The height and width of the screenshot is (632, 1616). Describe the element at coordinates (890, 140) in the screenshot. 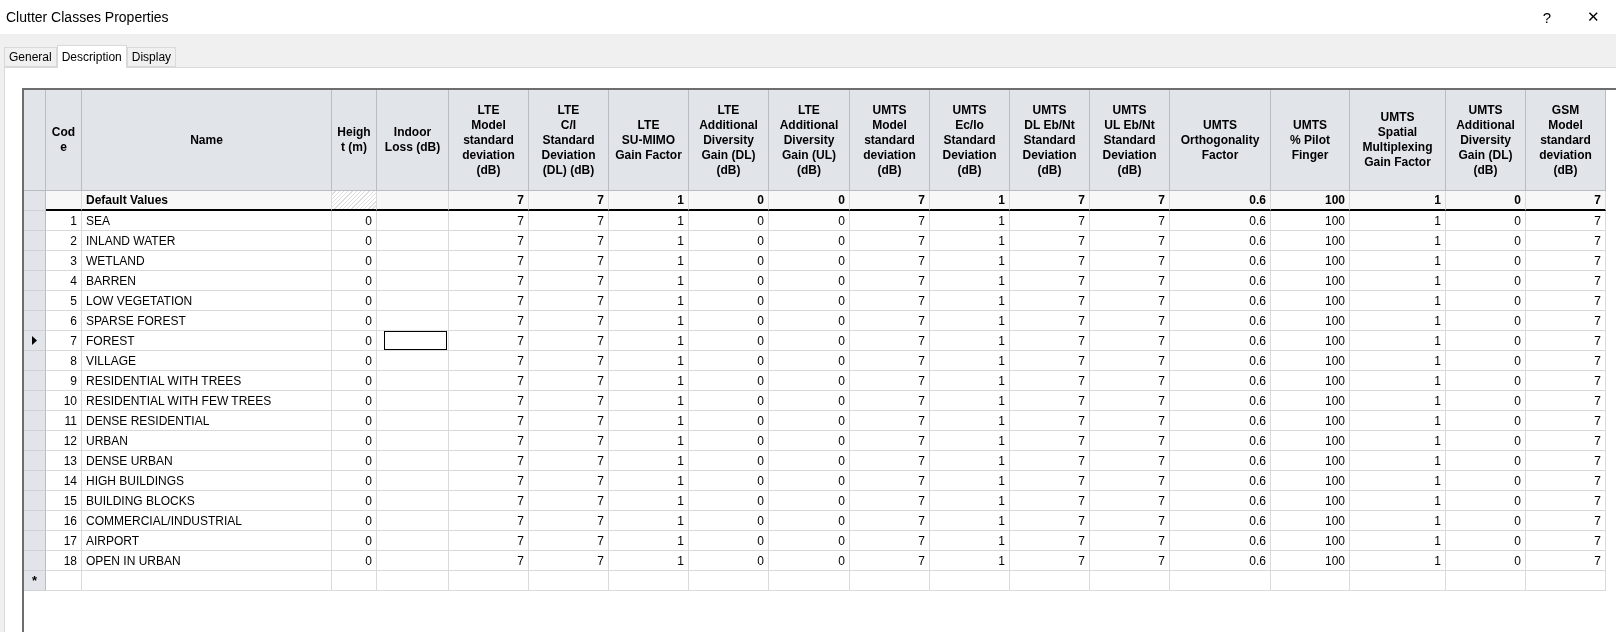

I see `column-header: UMTS Model standard deviation (dB)` at that location.